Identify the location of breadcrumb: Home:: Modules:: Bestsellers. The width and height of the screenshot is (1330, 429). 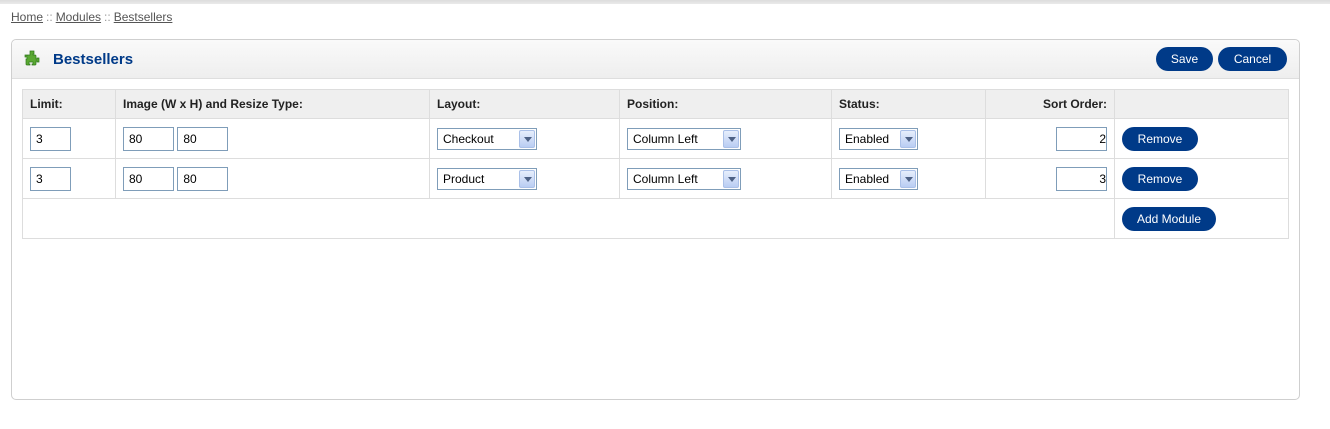
(91, 17).